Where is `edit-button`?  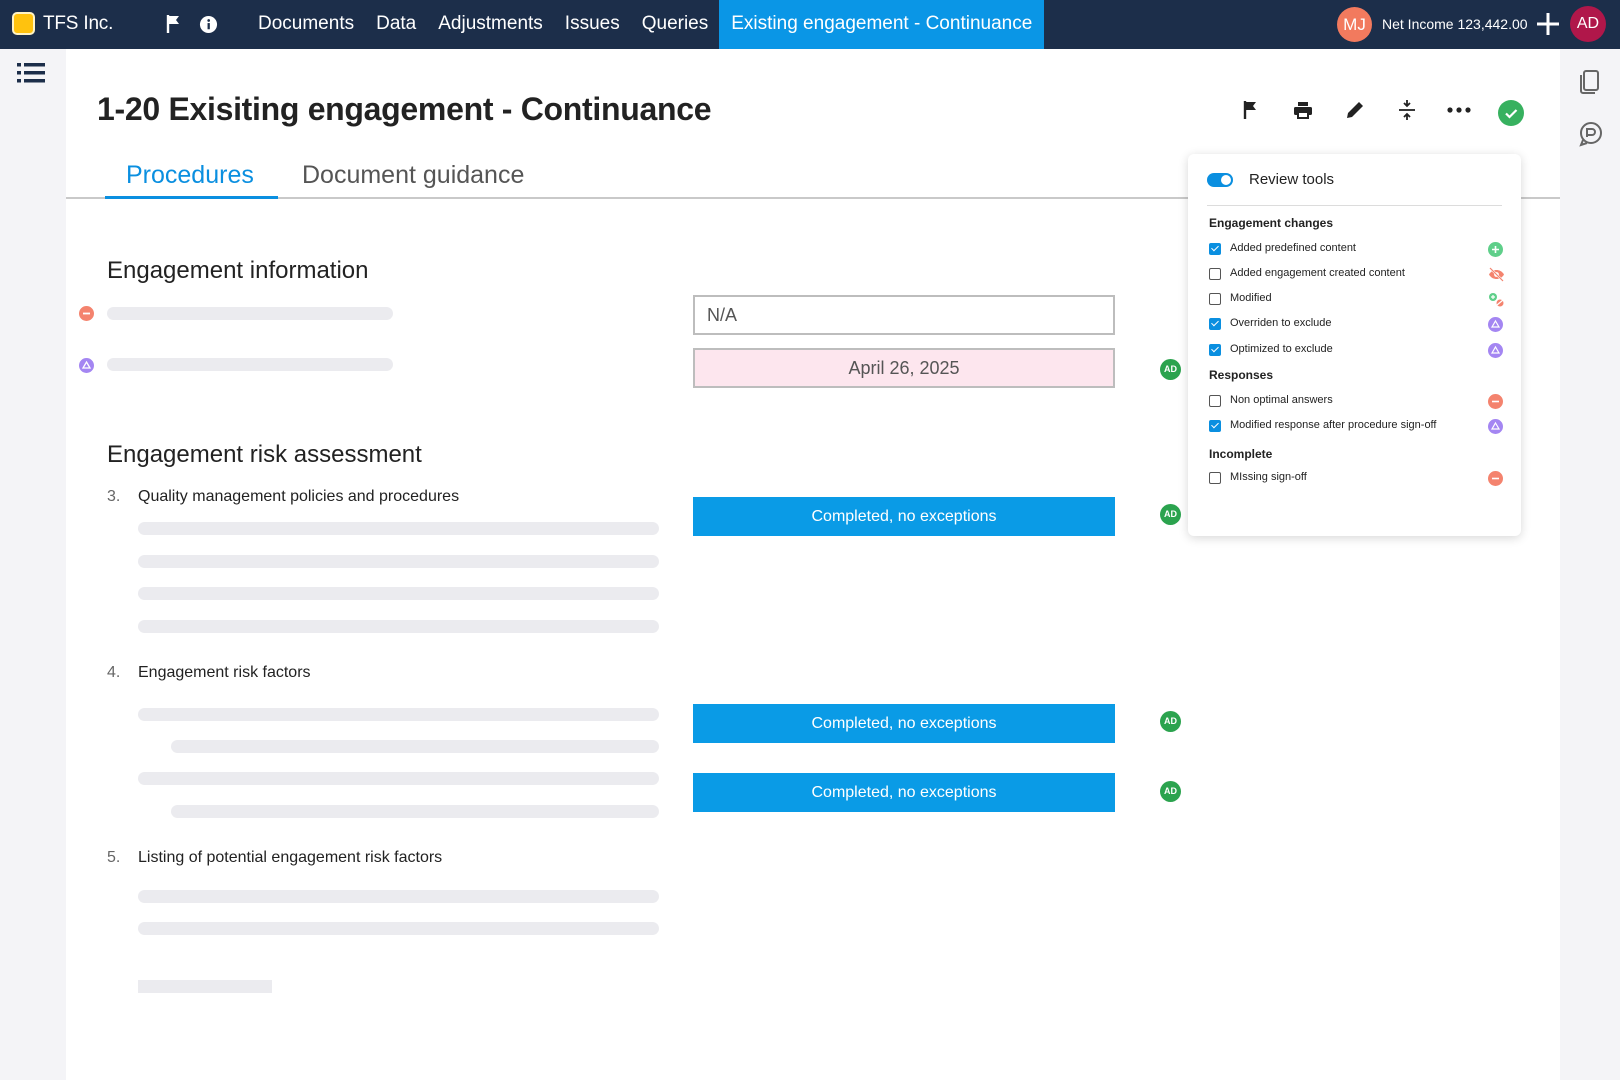
edit-button is located at coordinates (1355, 110).